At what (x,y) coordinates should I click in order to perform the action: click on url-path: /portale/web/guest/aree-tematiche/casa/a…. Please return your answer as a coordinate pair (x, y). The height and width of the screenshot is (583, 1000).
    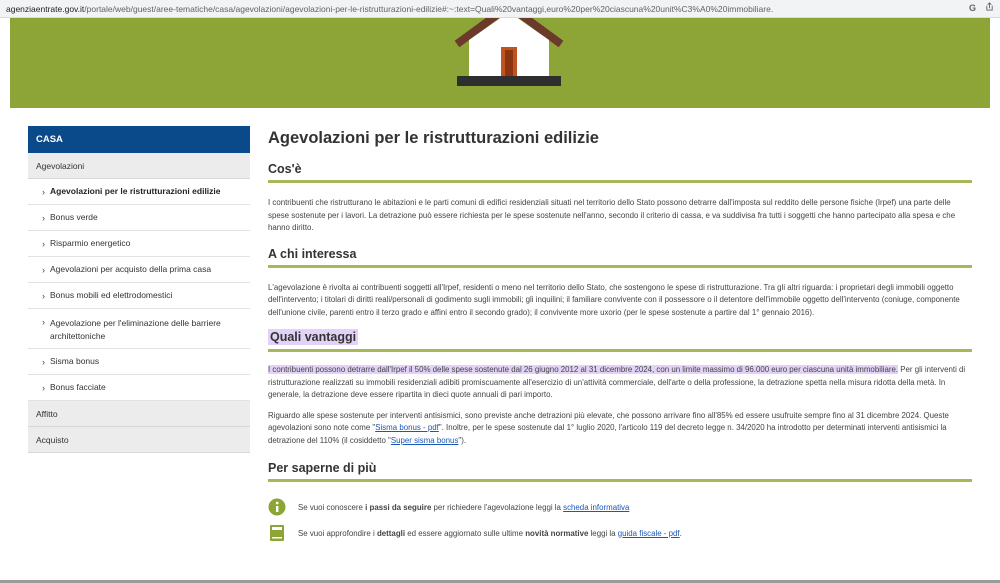
    Looking at the image, I should click on (429, 8).